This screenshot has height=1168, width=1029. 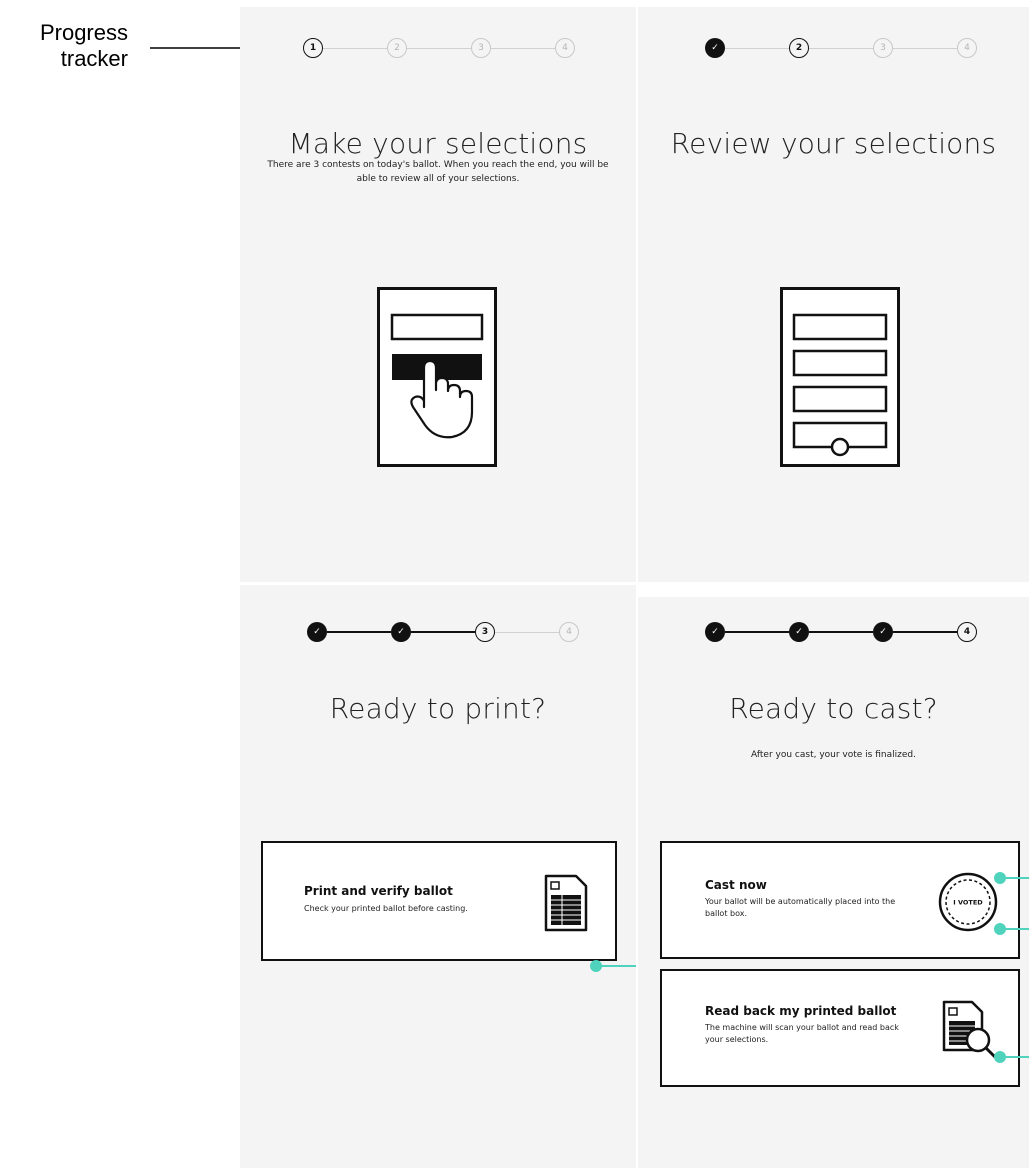 I want to click on option-title: Read back my printed ballot, so click(x=801, y=1011).